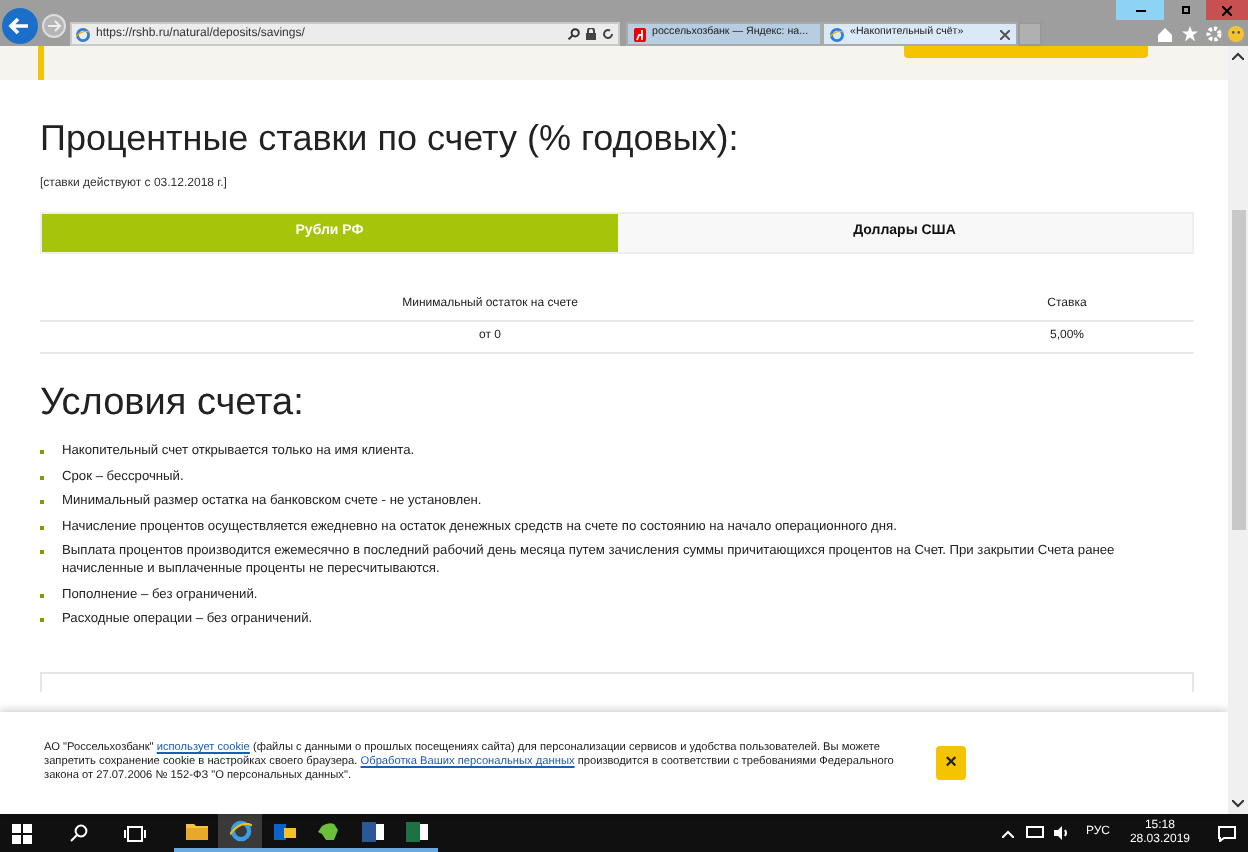  I want to click on minimize-button, so click(1140, 10).